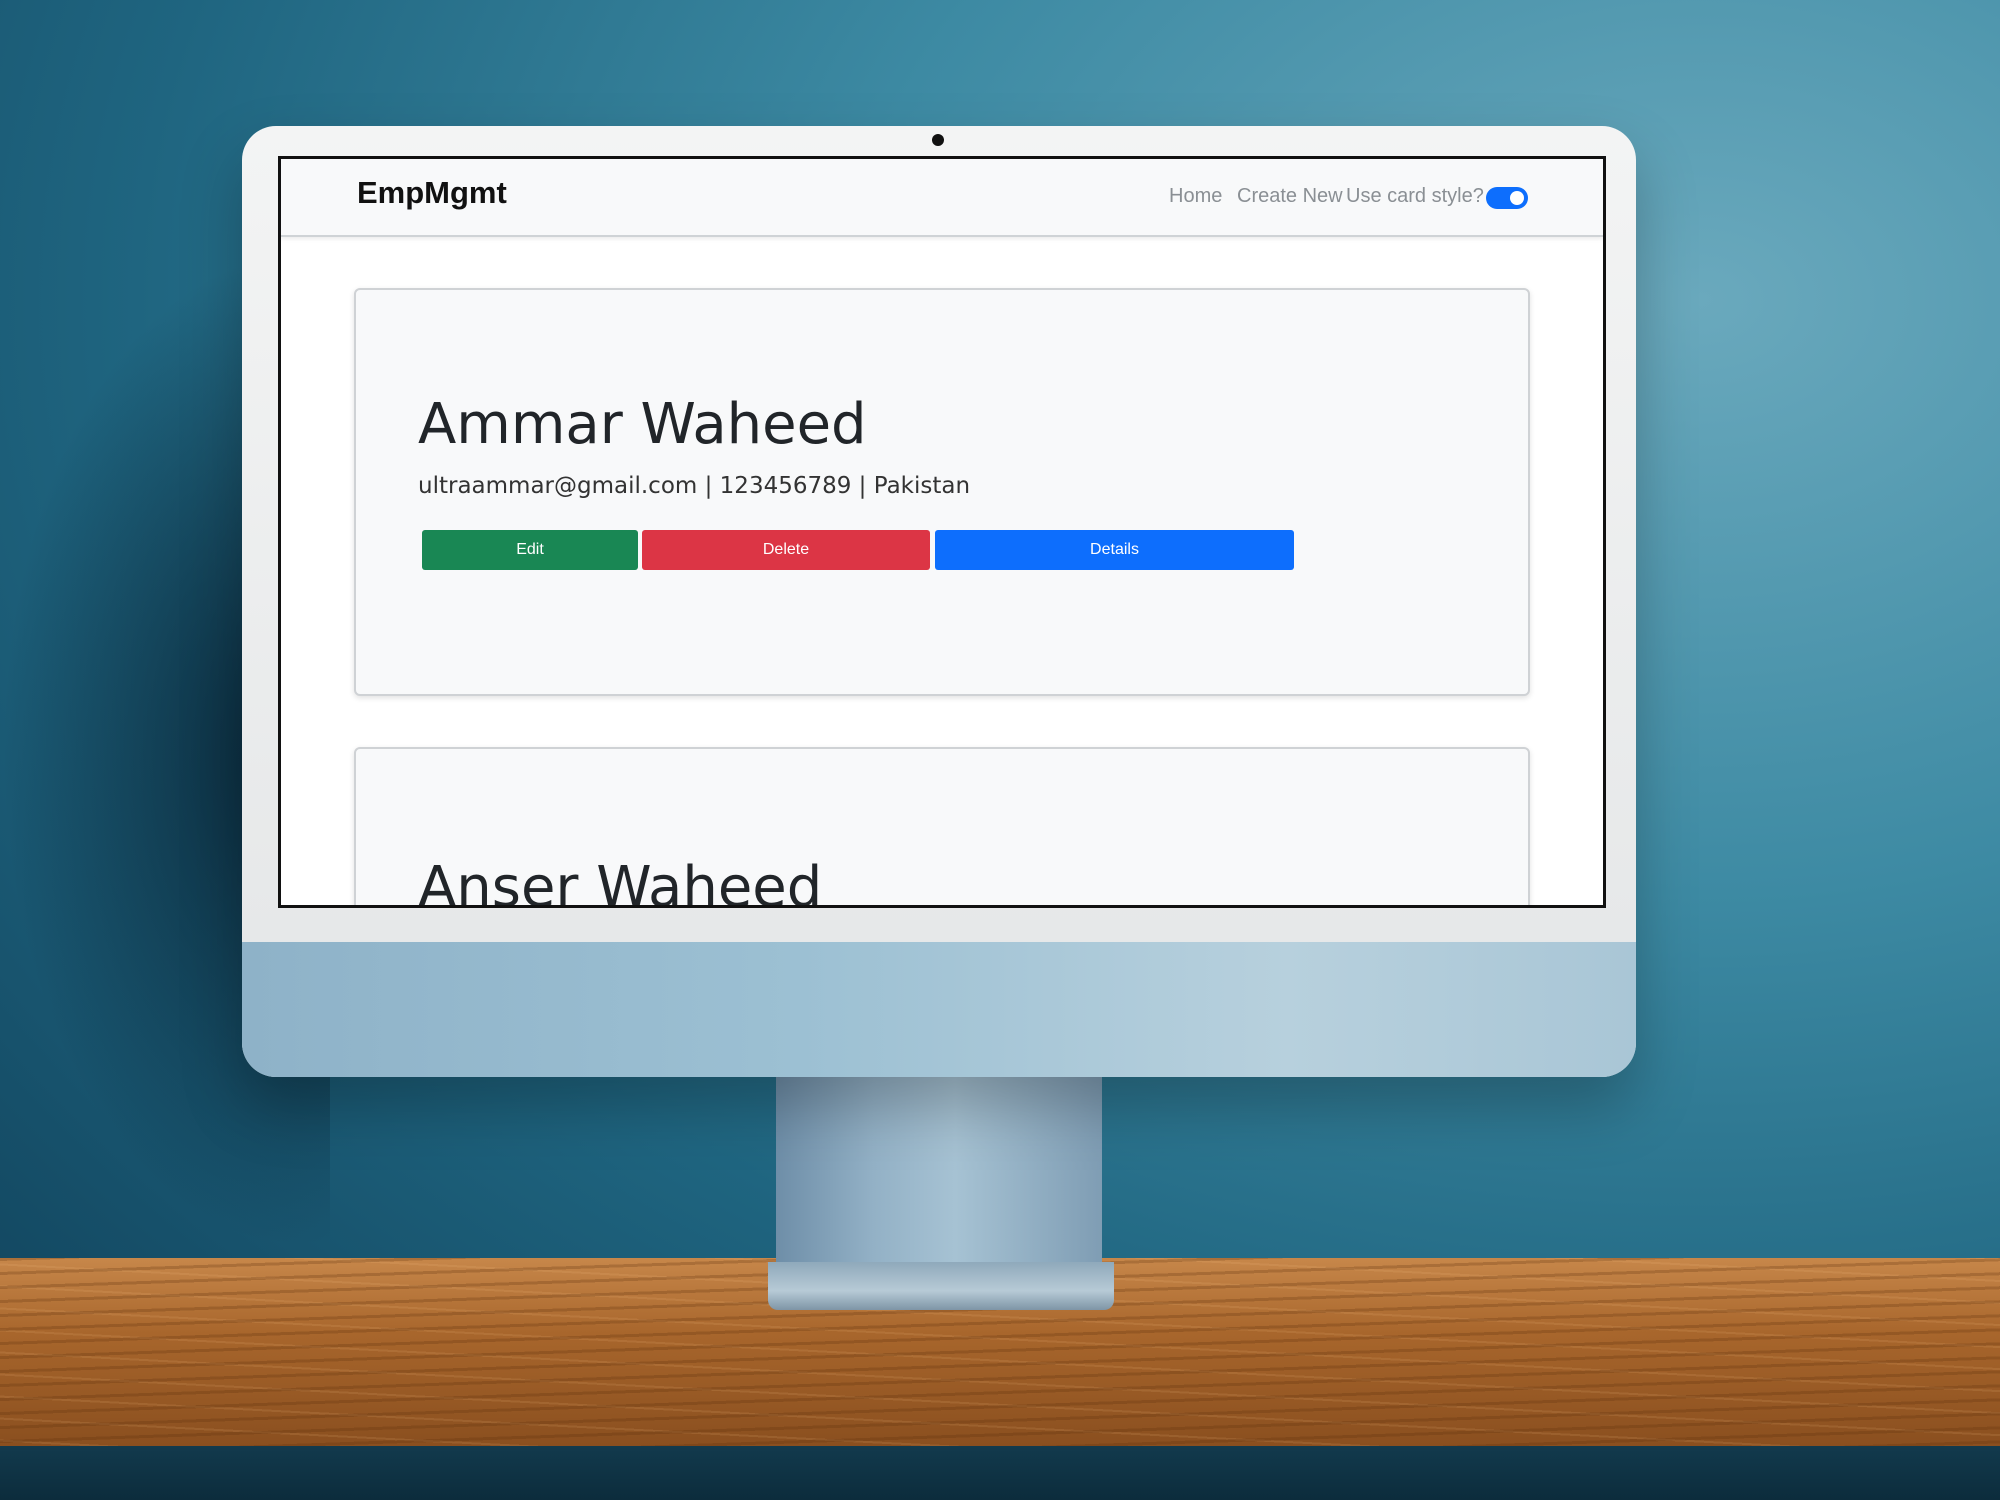 Image resolution: width=2000 pixels, height=1500 pixels. I want to click on monitor-stand-foot, so click(941, 1286).